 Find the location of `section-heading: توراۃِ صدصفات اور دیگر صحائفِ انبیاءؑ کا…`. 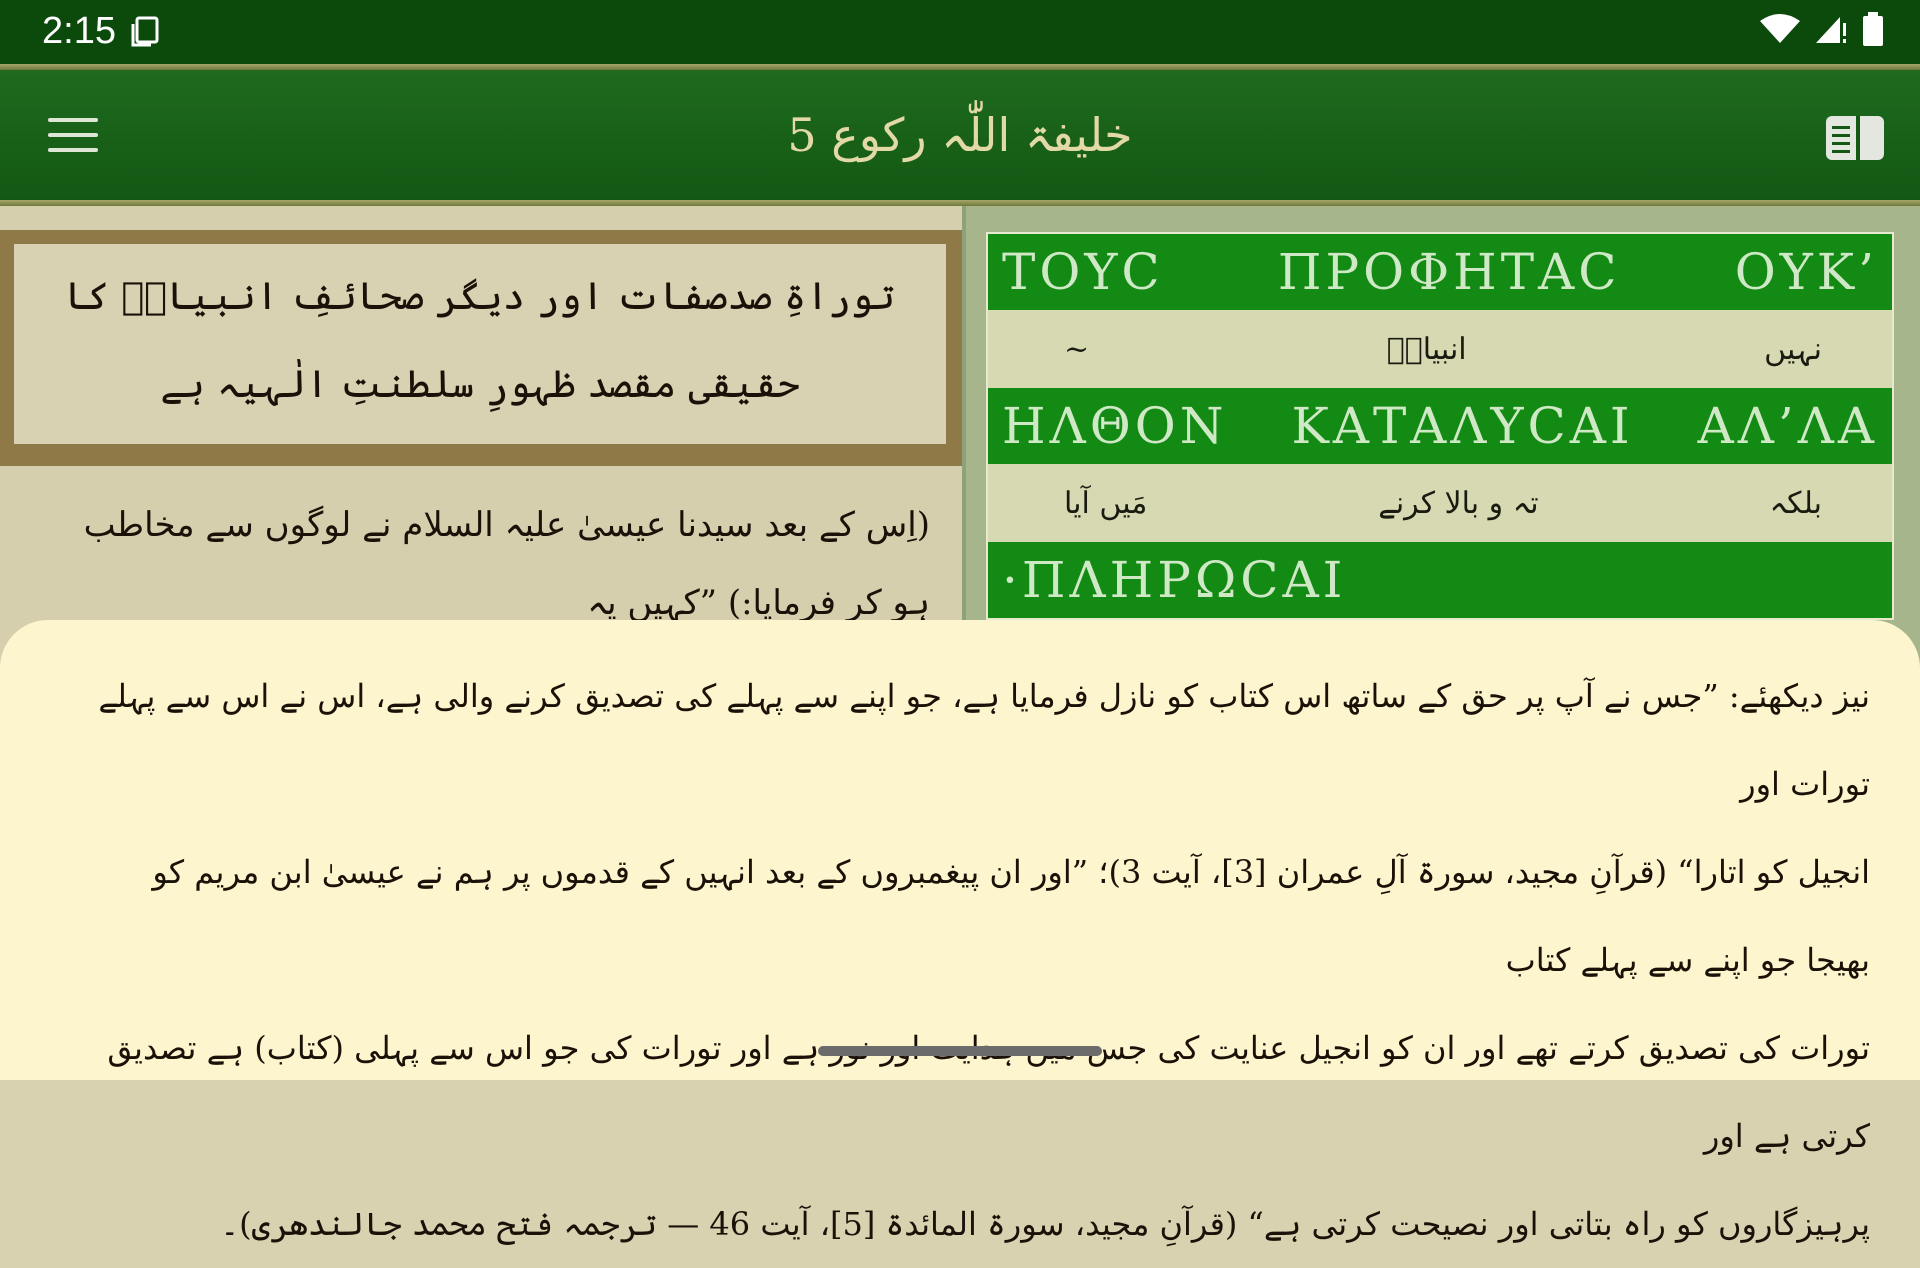

section-heading: توراۃِ صدصفات اور دیگر صحائفِ انبیاءؑ کا… is located at coordinates (480, 344).